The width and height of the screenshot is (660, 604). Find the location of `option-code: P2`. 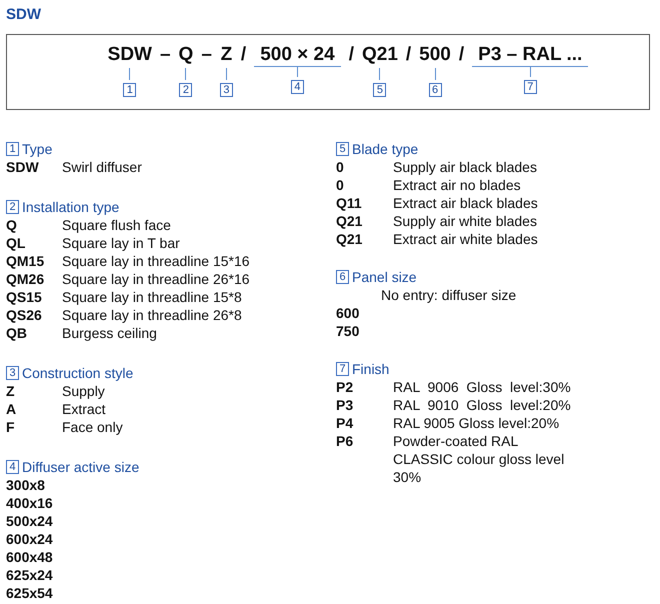

option-code: P2 is located at coordinates (345, 387).